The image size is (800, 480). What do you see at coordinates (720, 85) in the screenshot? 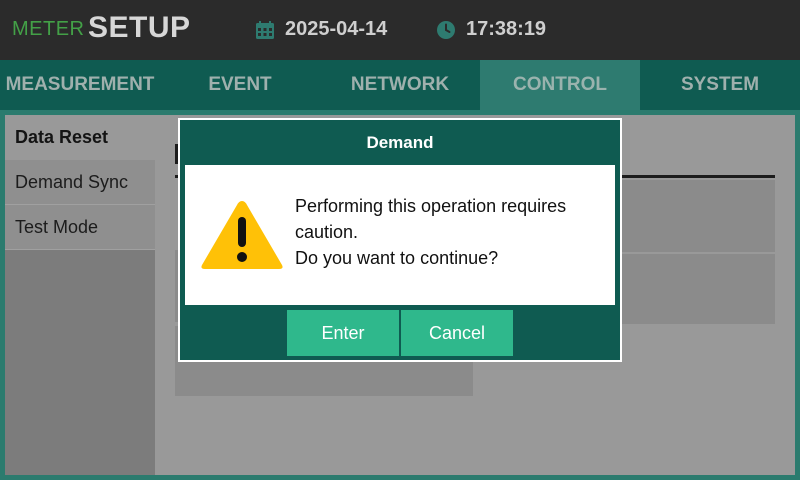
I see `tab-system: SYSTEM` at bounding box center [720, 85].